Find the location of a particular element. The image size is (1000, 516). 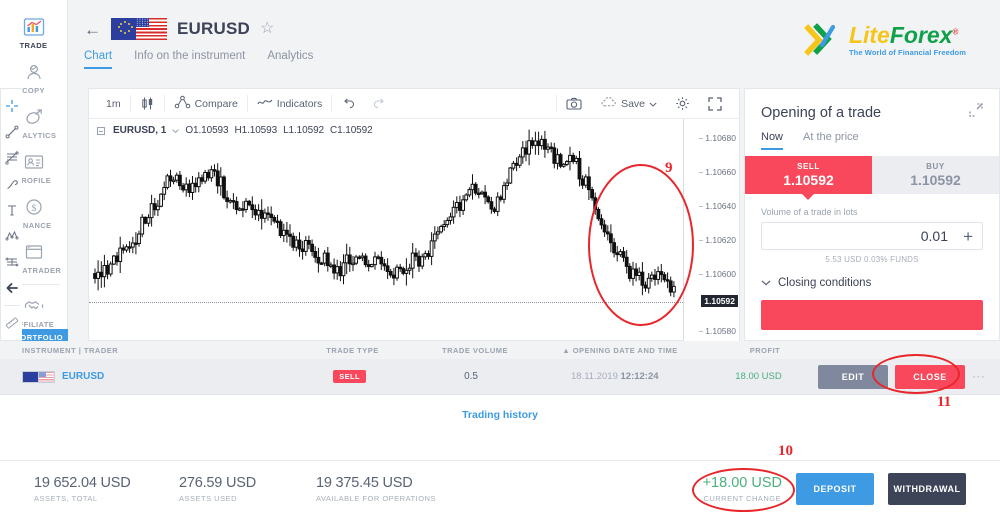

closing-conditions-label: Closing conditions is located at coordinates (825, 283).